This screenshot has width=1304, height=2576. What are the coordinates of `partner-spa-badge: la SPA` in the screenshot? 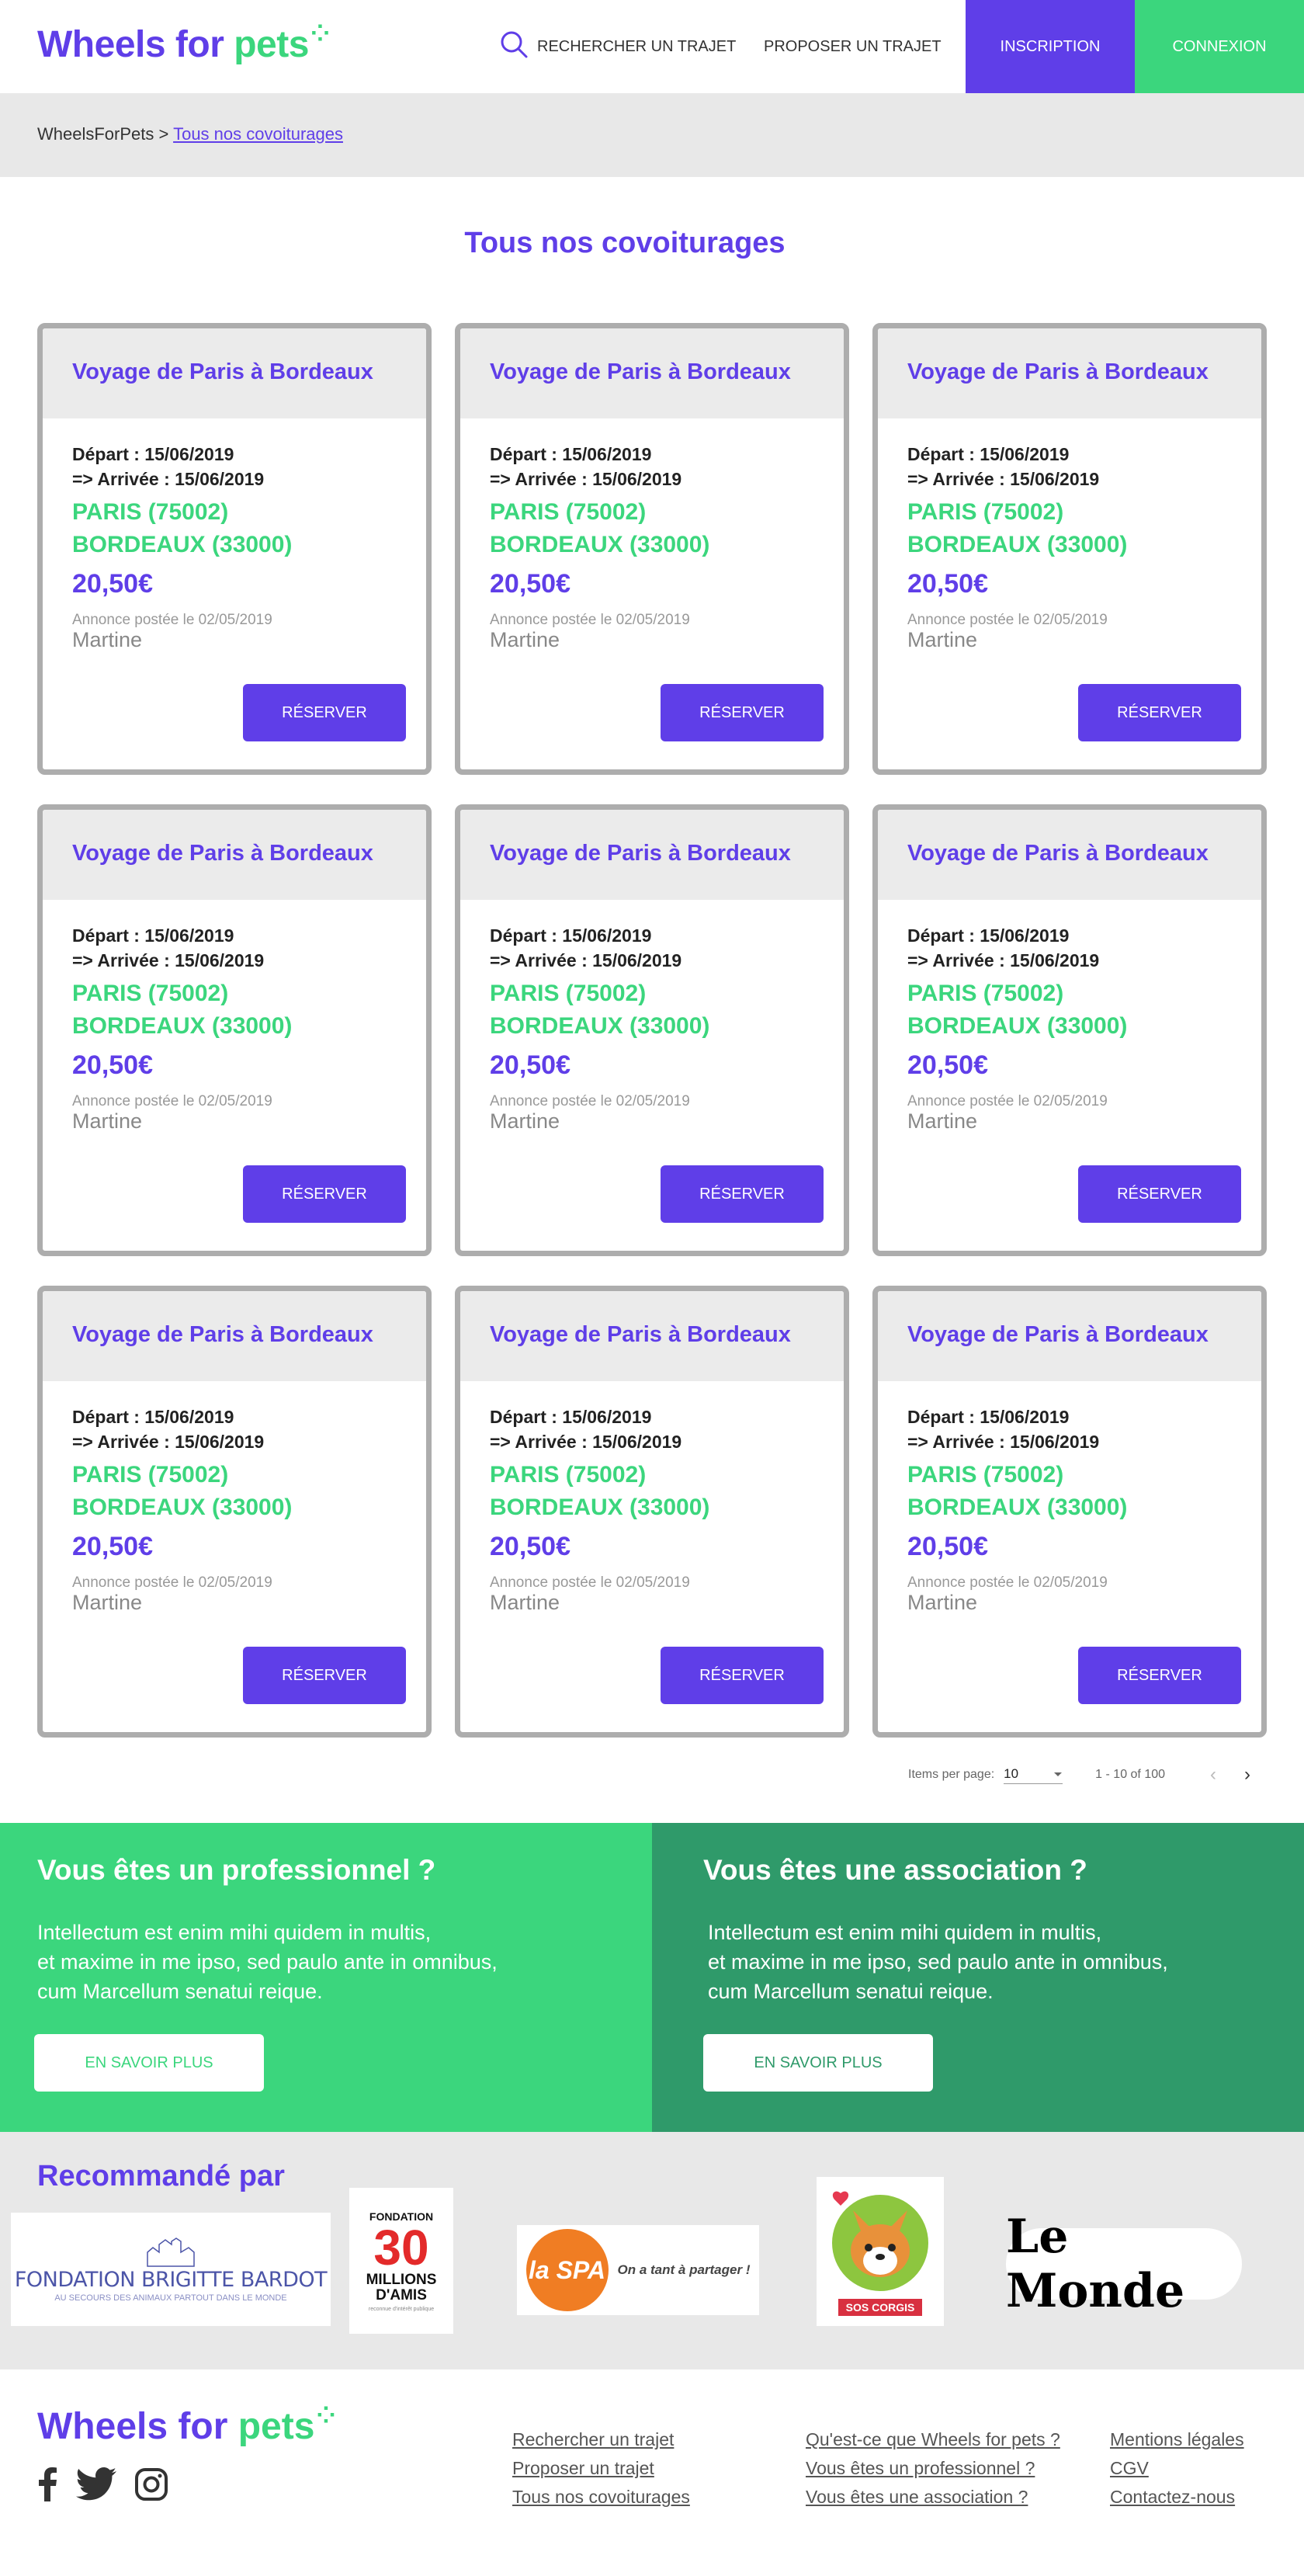 It's located at (567, 2270).